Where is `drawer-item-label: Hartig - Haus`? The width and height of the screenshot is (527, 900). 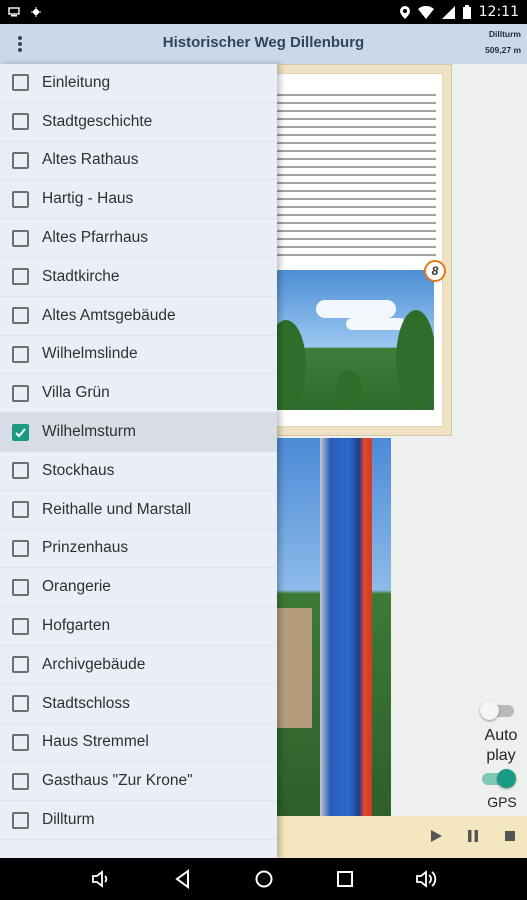 drawer-item-label: Hartig - Haus is located at coordinates (88, 199).